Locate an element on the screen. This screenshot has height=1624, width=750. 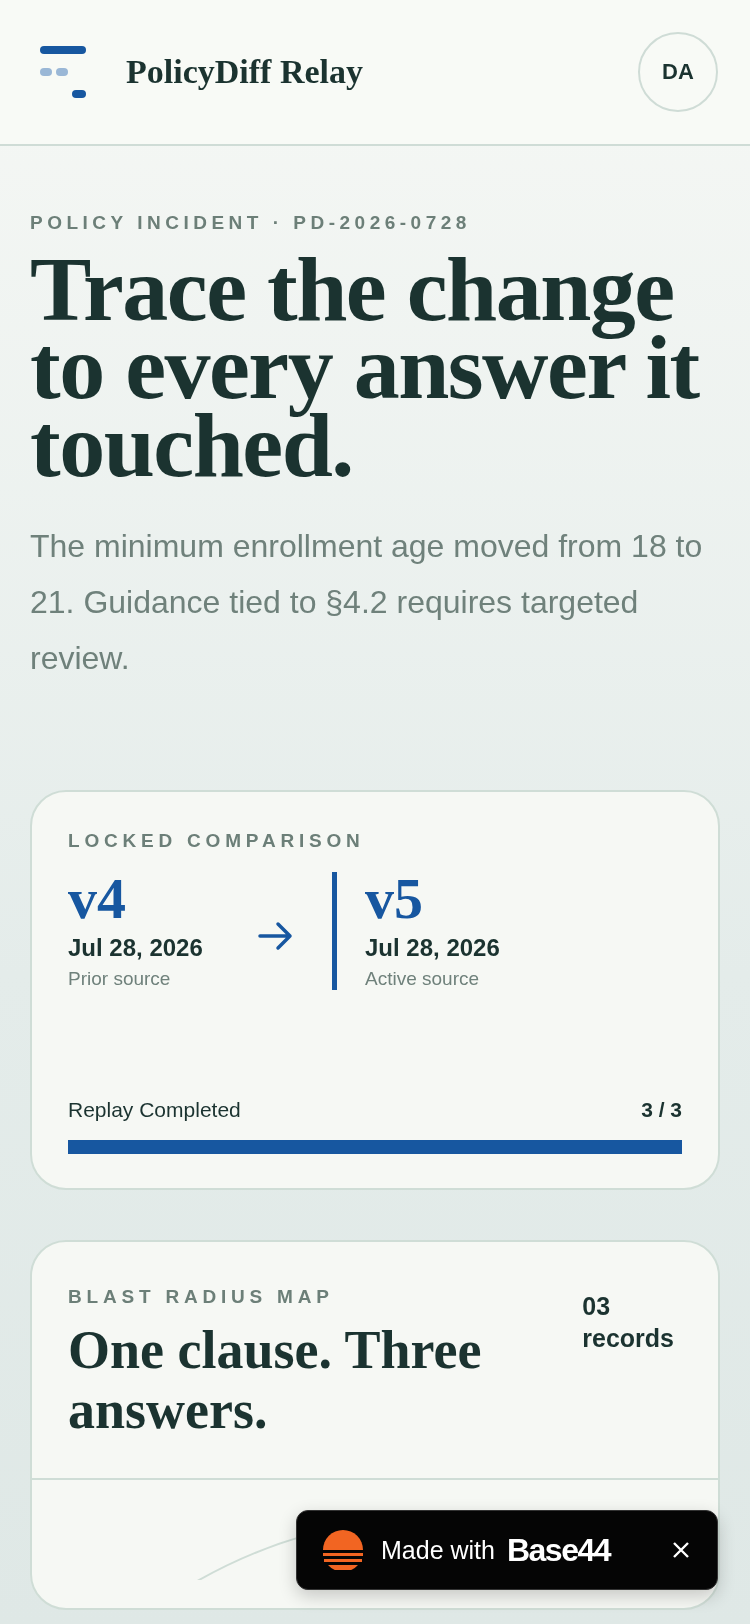
progress-label: Replay Completed is located at coordinates (154, 1110).